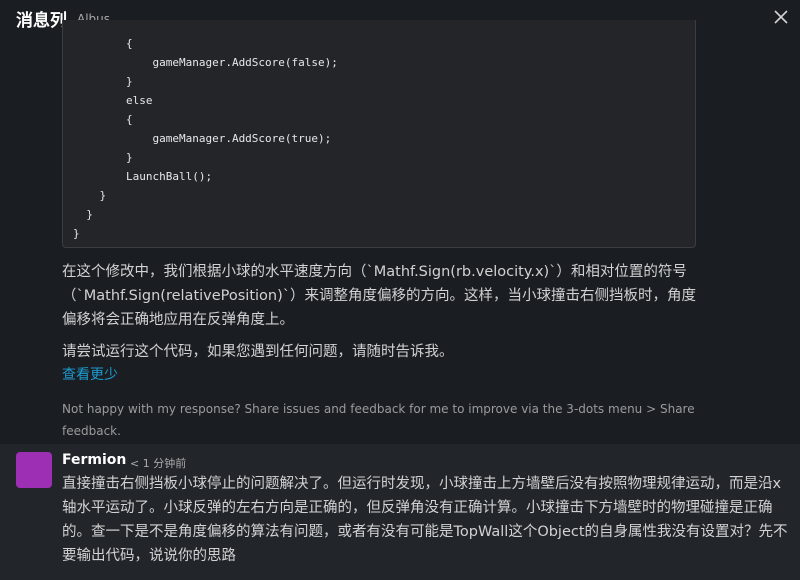 The height and width of the screenshot is (580, 800). I want to click on code-line: gameManager.AddScore(false);, so click(205, 62).